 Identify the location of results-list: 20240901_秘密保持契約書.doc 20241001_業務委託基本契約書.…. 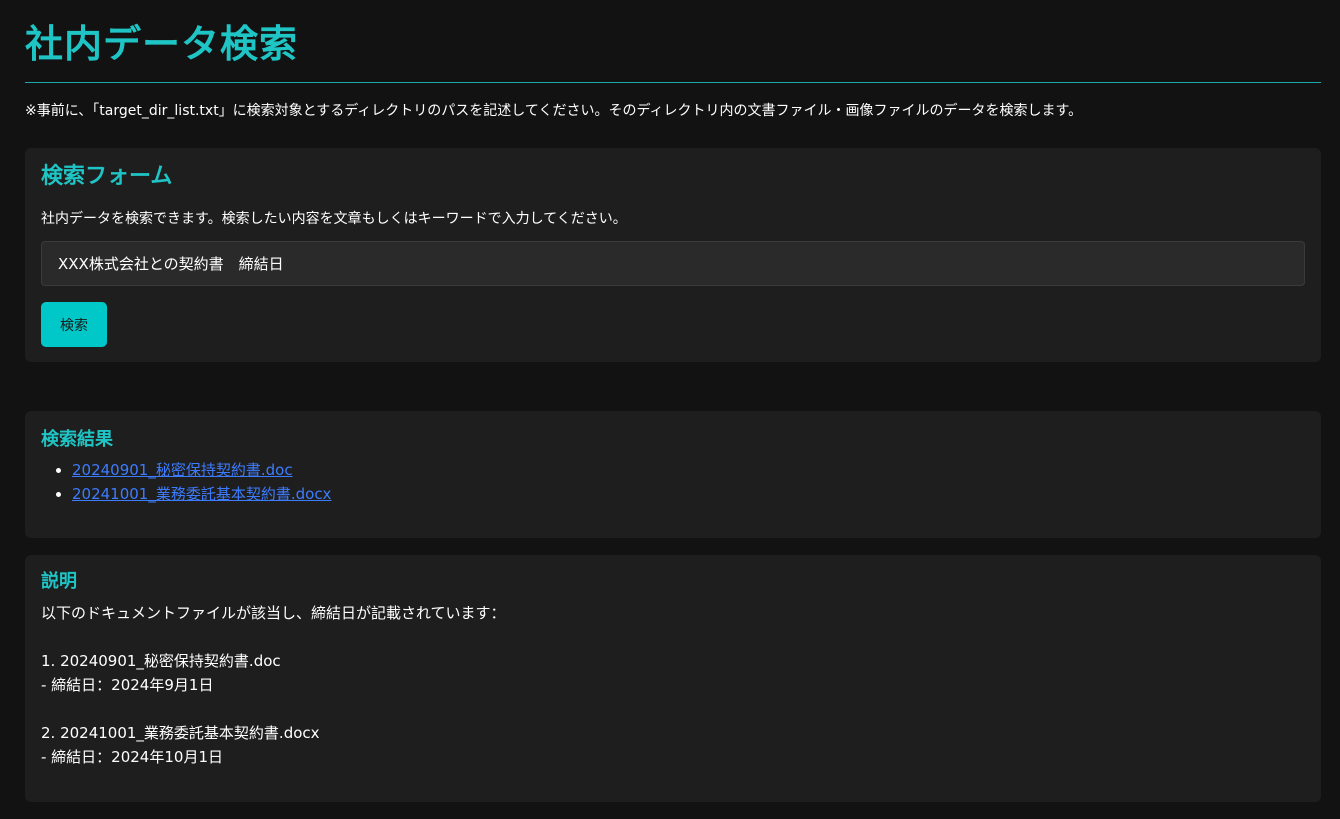
(186, 482).